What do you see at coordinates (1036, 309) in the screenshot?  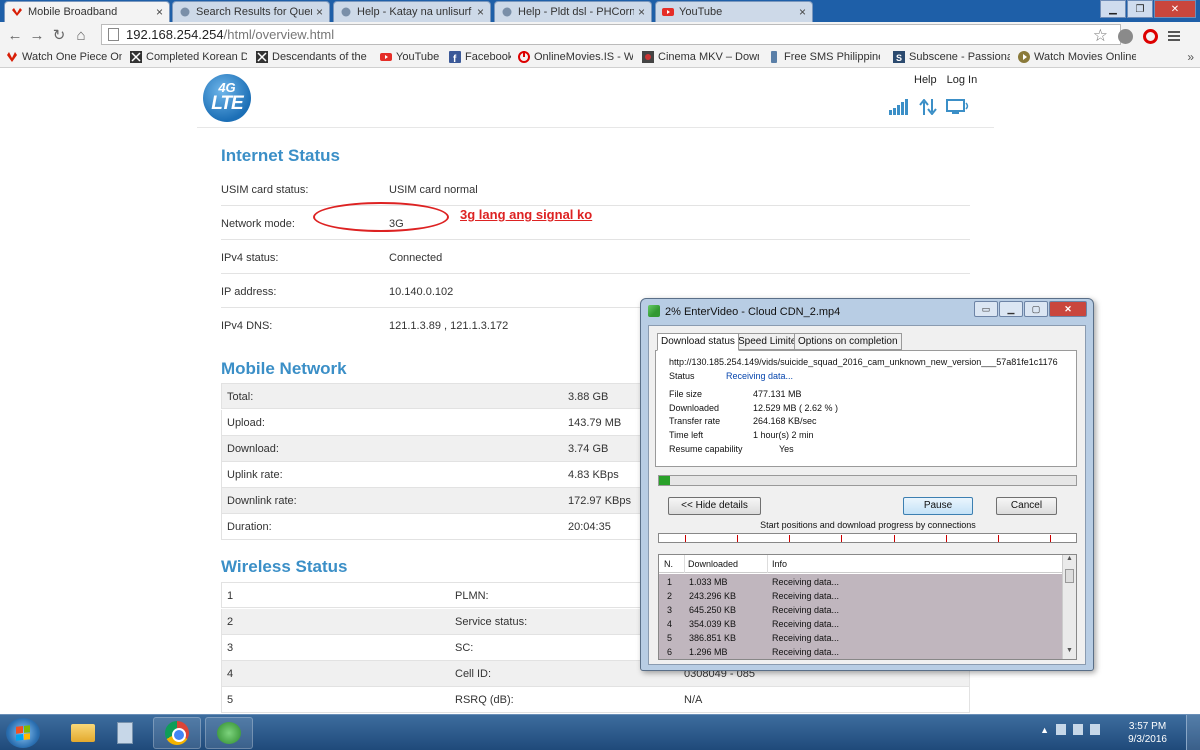 I see `maximize-button: ▢` at bounding box center [1036, 309].